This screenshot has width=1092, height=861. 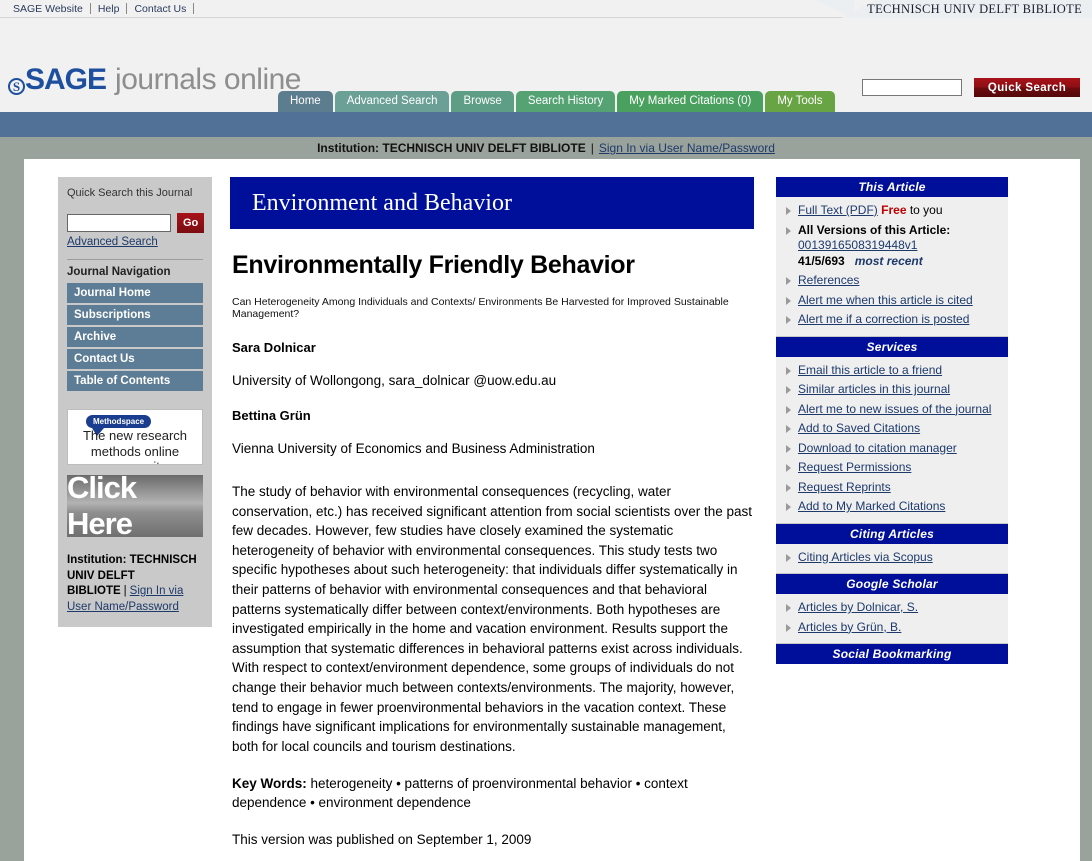 I want to click on list-item: Download to citation manager, so click(x=892, y=449).